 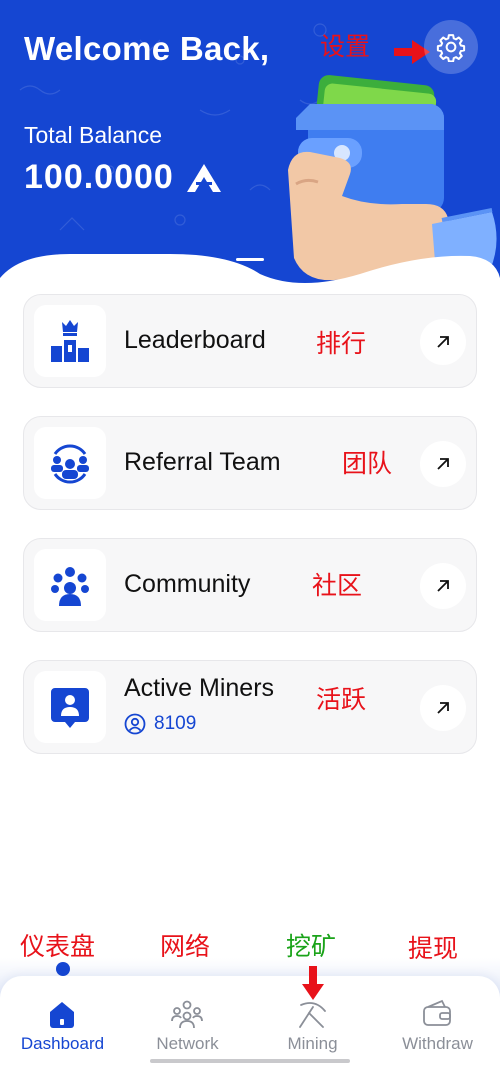 What do you see at coordinates (313, 983) in the screenshot?
I see `red-arrow-down-icon` at bounding box center [313, 983].